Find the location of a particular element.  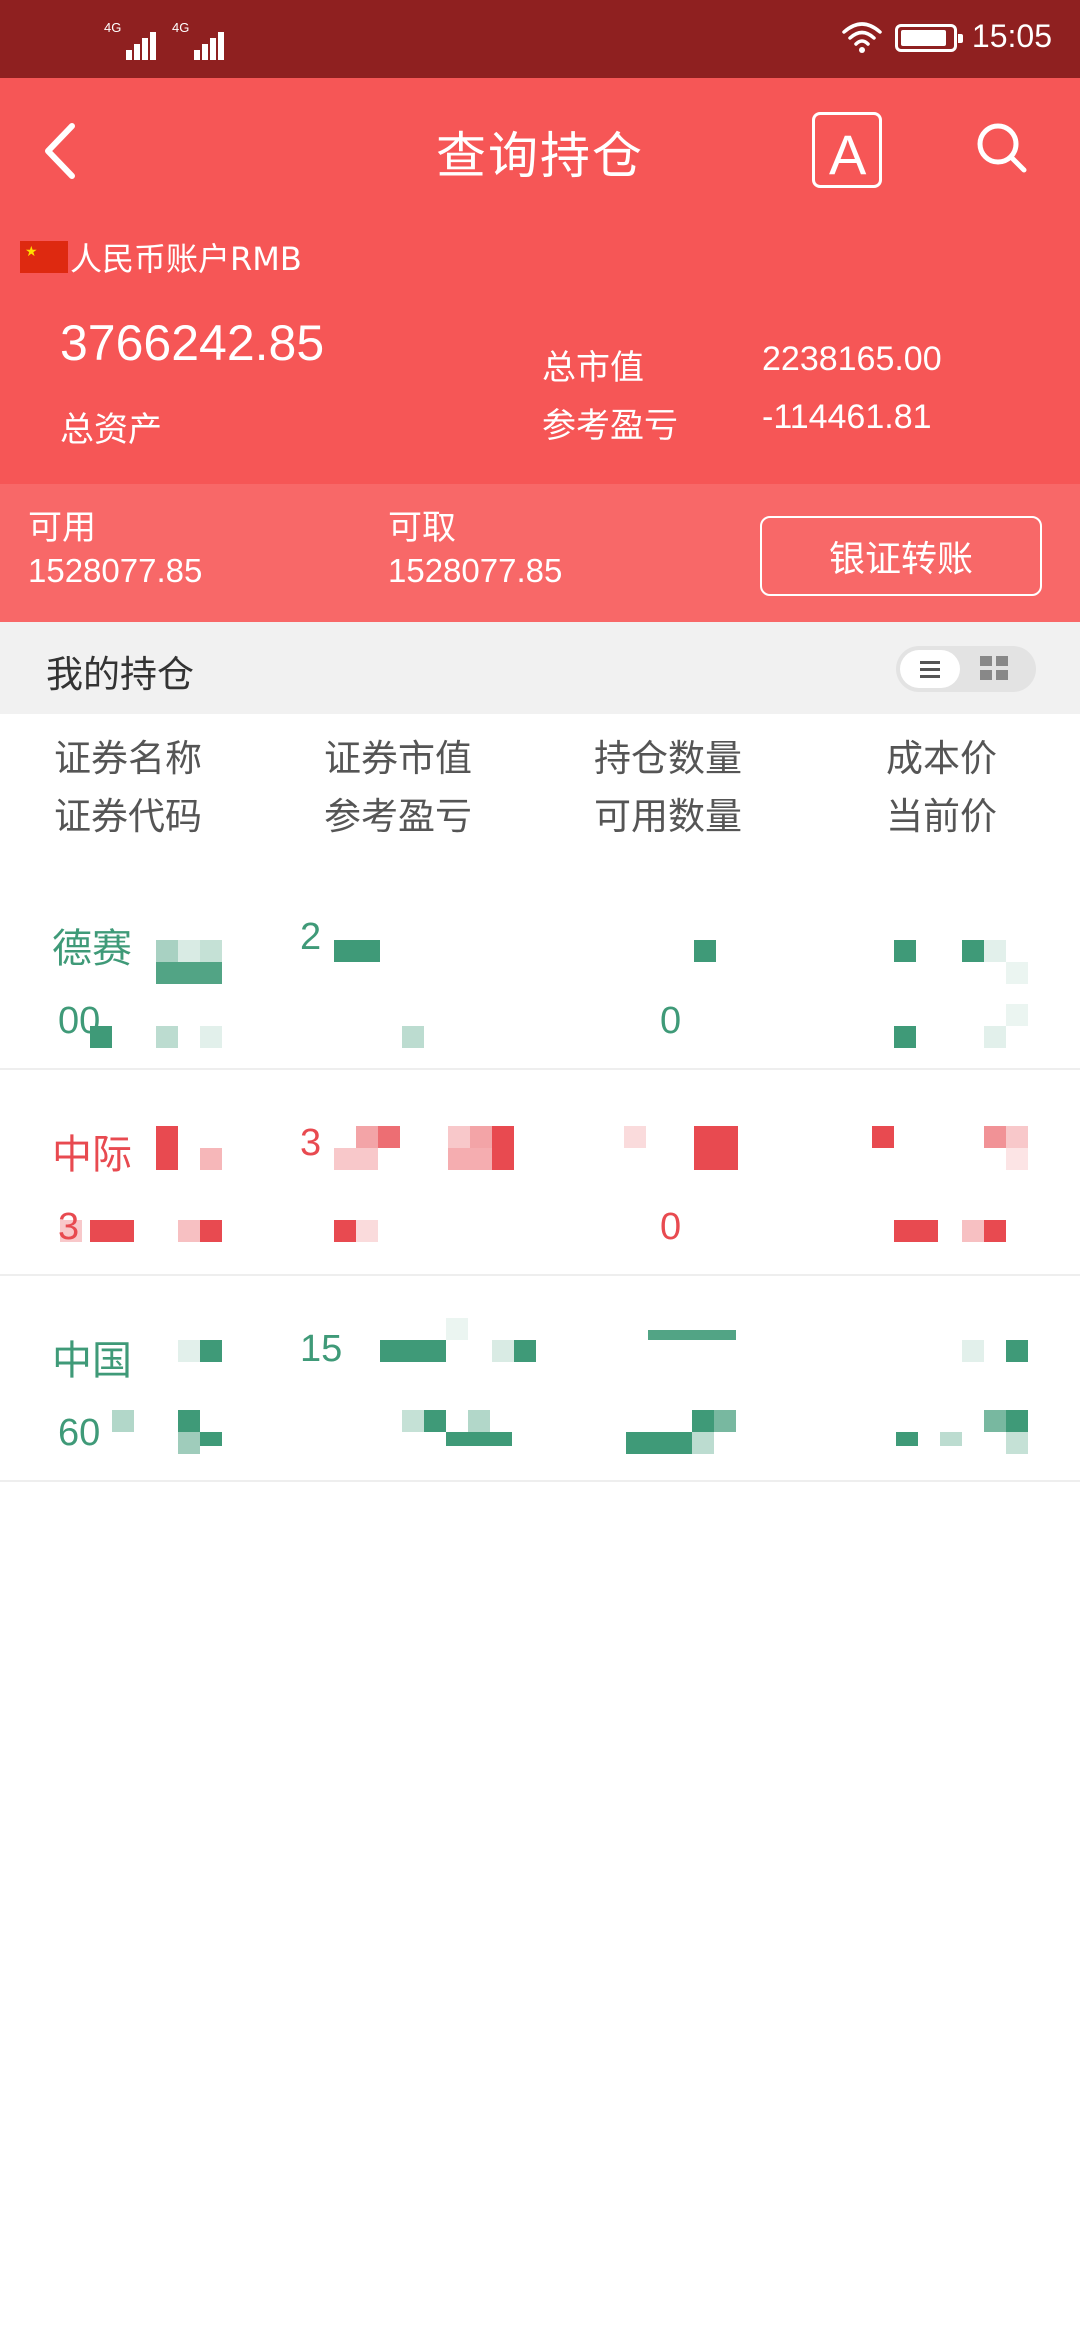

holding-code: 00 is located at coordinates (79, 1021).